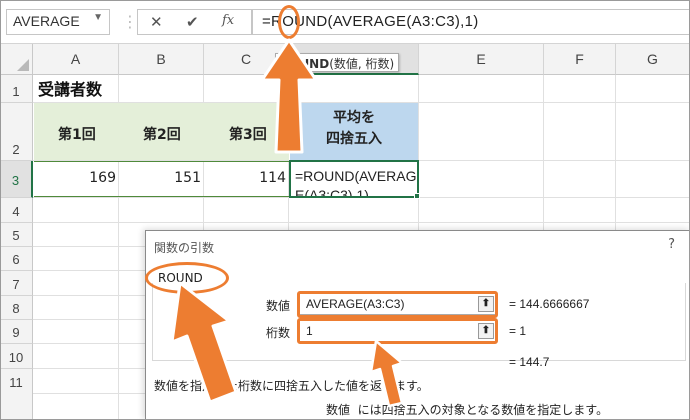  Describe the element at coordinates (289, 22) in the screenshot. I see `formula-cursor-highlight` at that location.